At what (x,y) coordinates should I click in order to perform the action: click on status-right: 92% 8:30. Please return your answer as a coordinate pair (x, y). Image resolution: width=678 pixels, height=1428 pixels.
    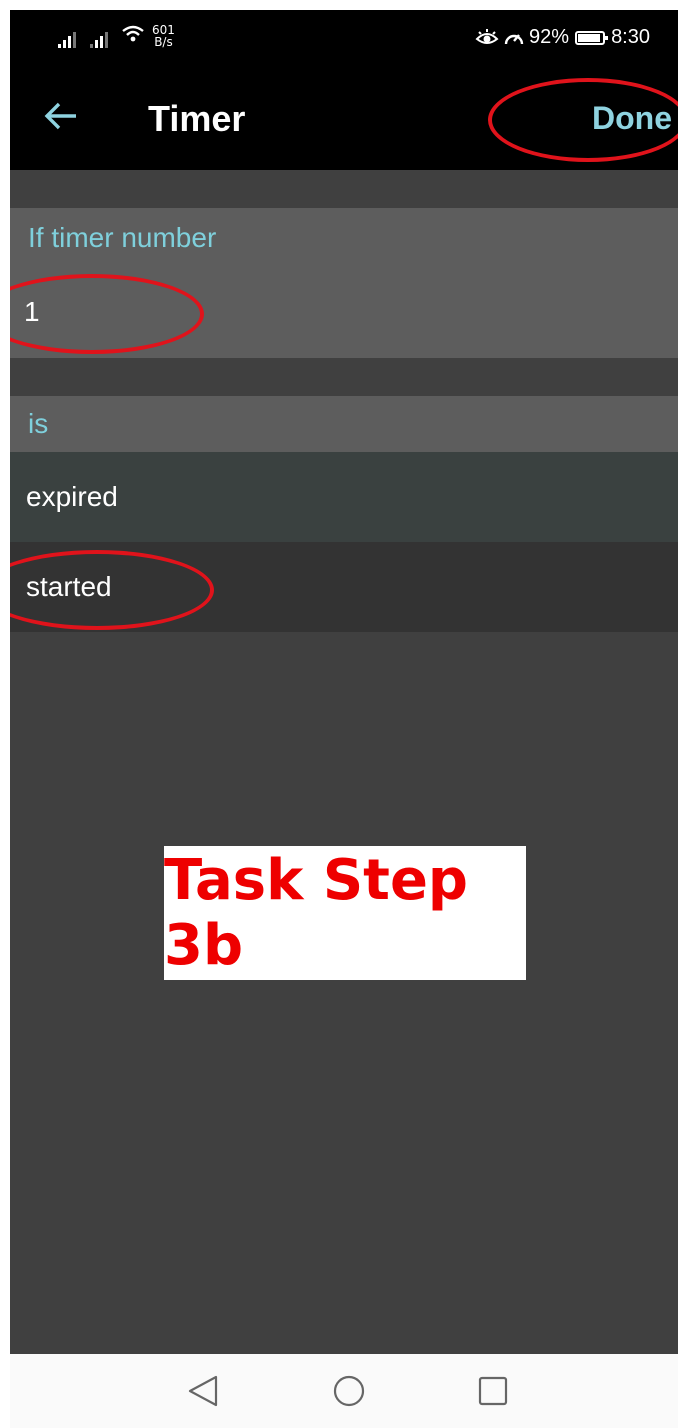
    Looking at the image, I should click on (562, 37).